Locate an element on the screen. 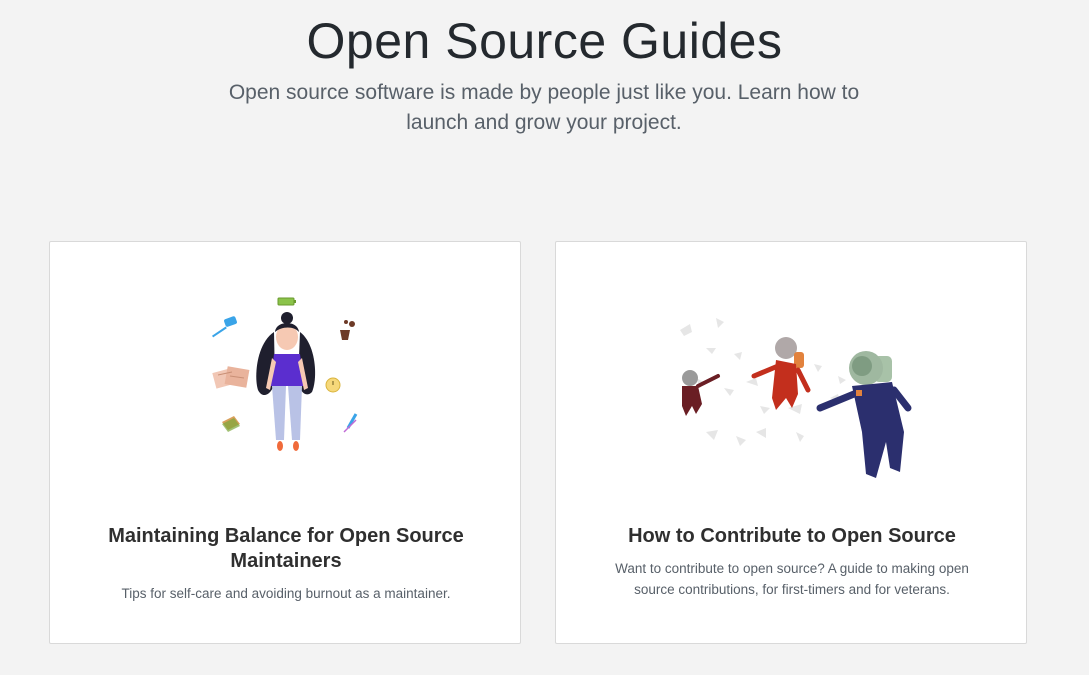  papers-icon is located at coordinates (231, 377).